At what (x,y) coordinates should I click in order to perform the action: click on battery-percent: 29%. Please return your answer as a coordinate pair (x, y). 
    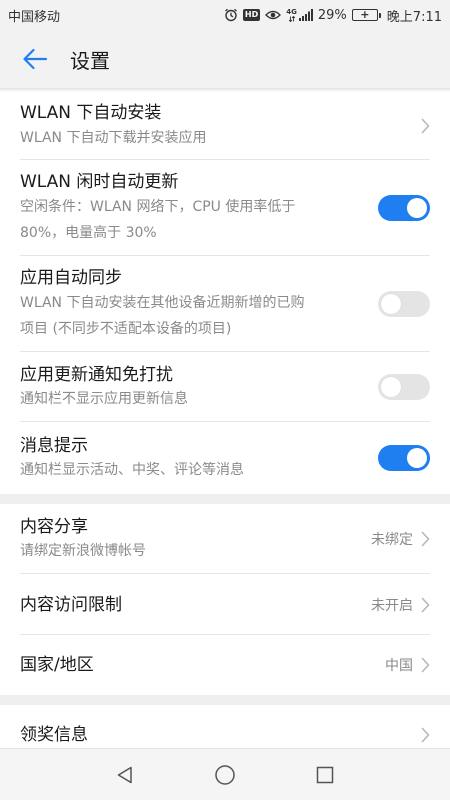
    Looking at the image, I should click on (332, 15).